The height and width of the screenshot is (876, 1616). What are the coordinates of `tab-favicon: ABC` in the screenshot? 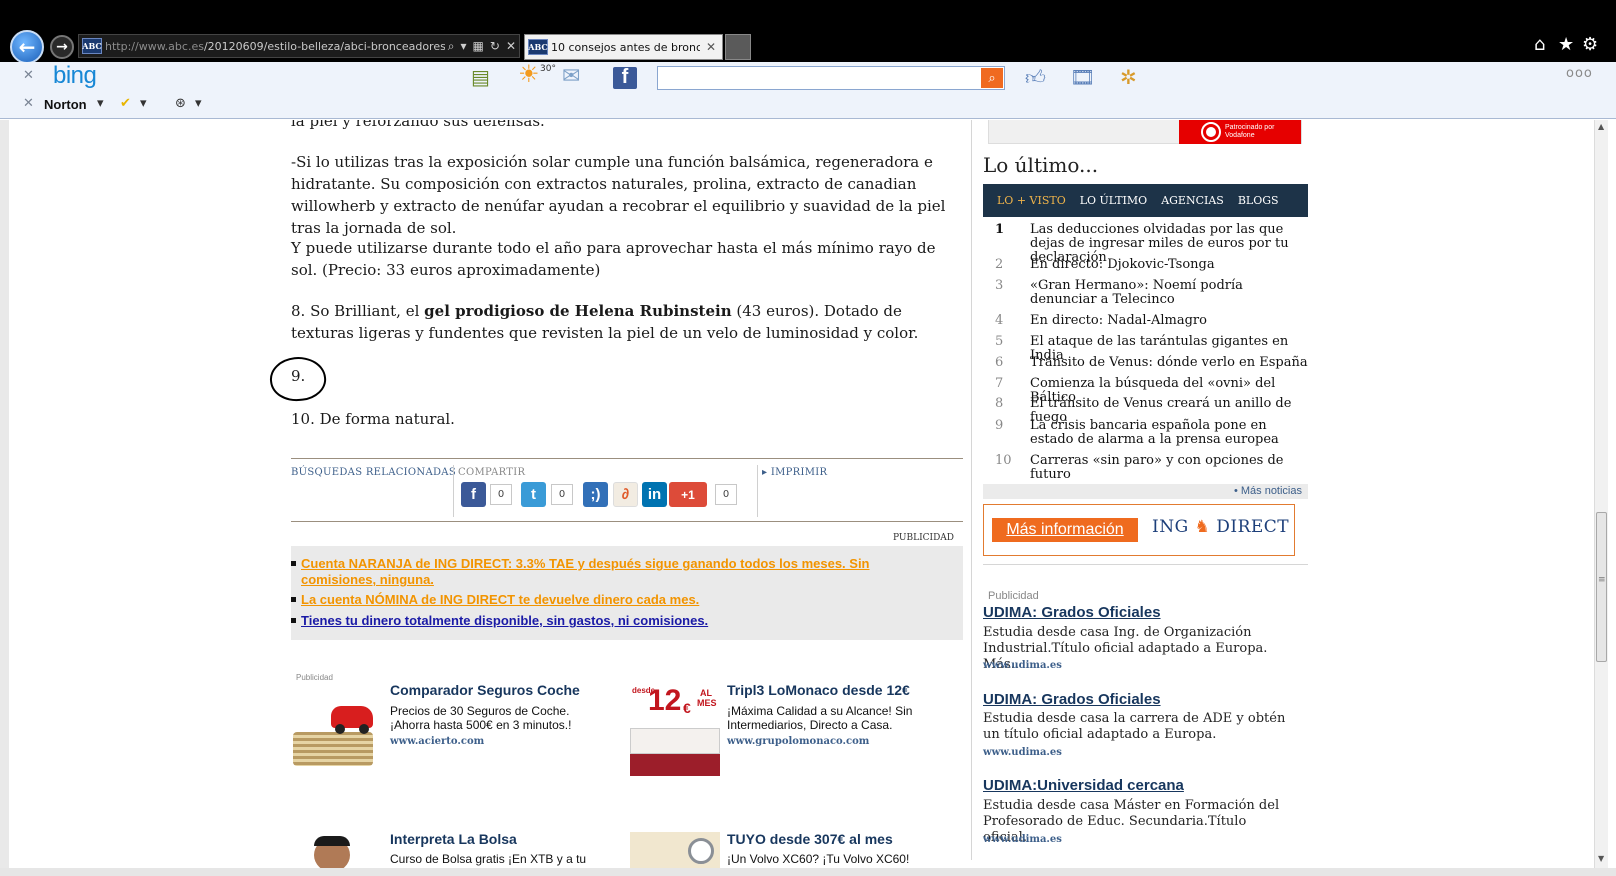 It's located at (538, 47).